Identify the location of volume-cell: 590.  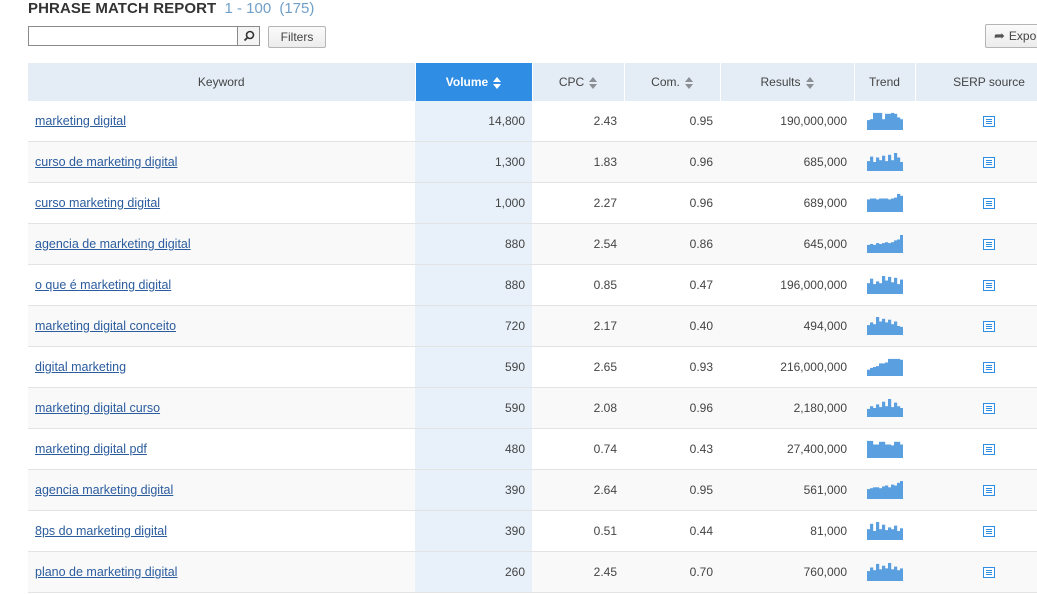
(473, 367).